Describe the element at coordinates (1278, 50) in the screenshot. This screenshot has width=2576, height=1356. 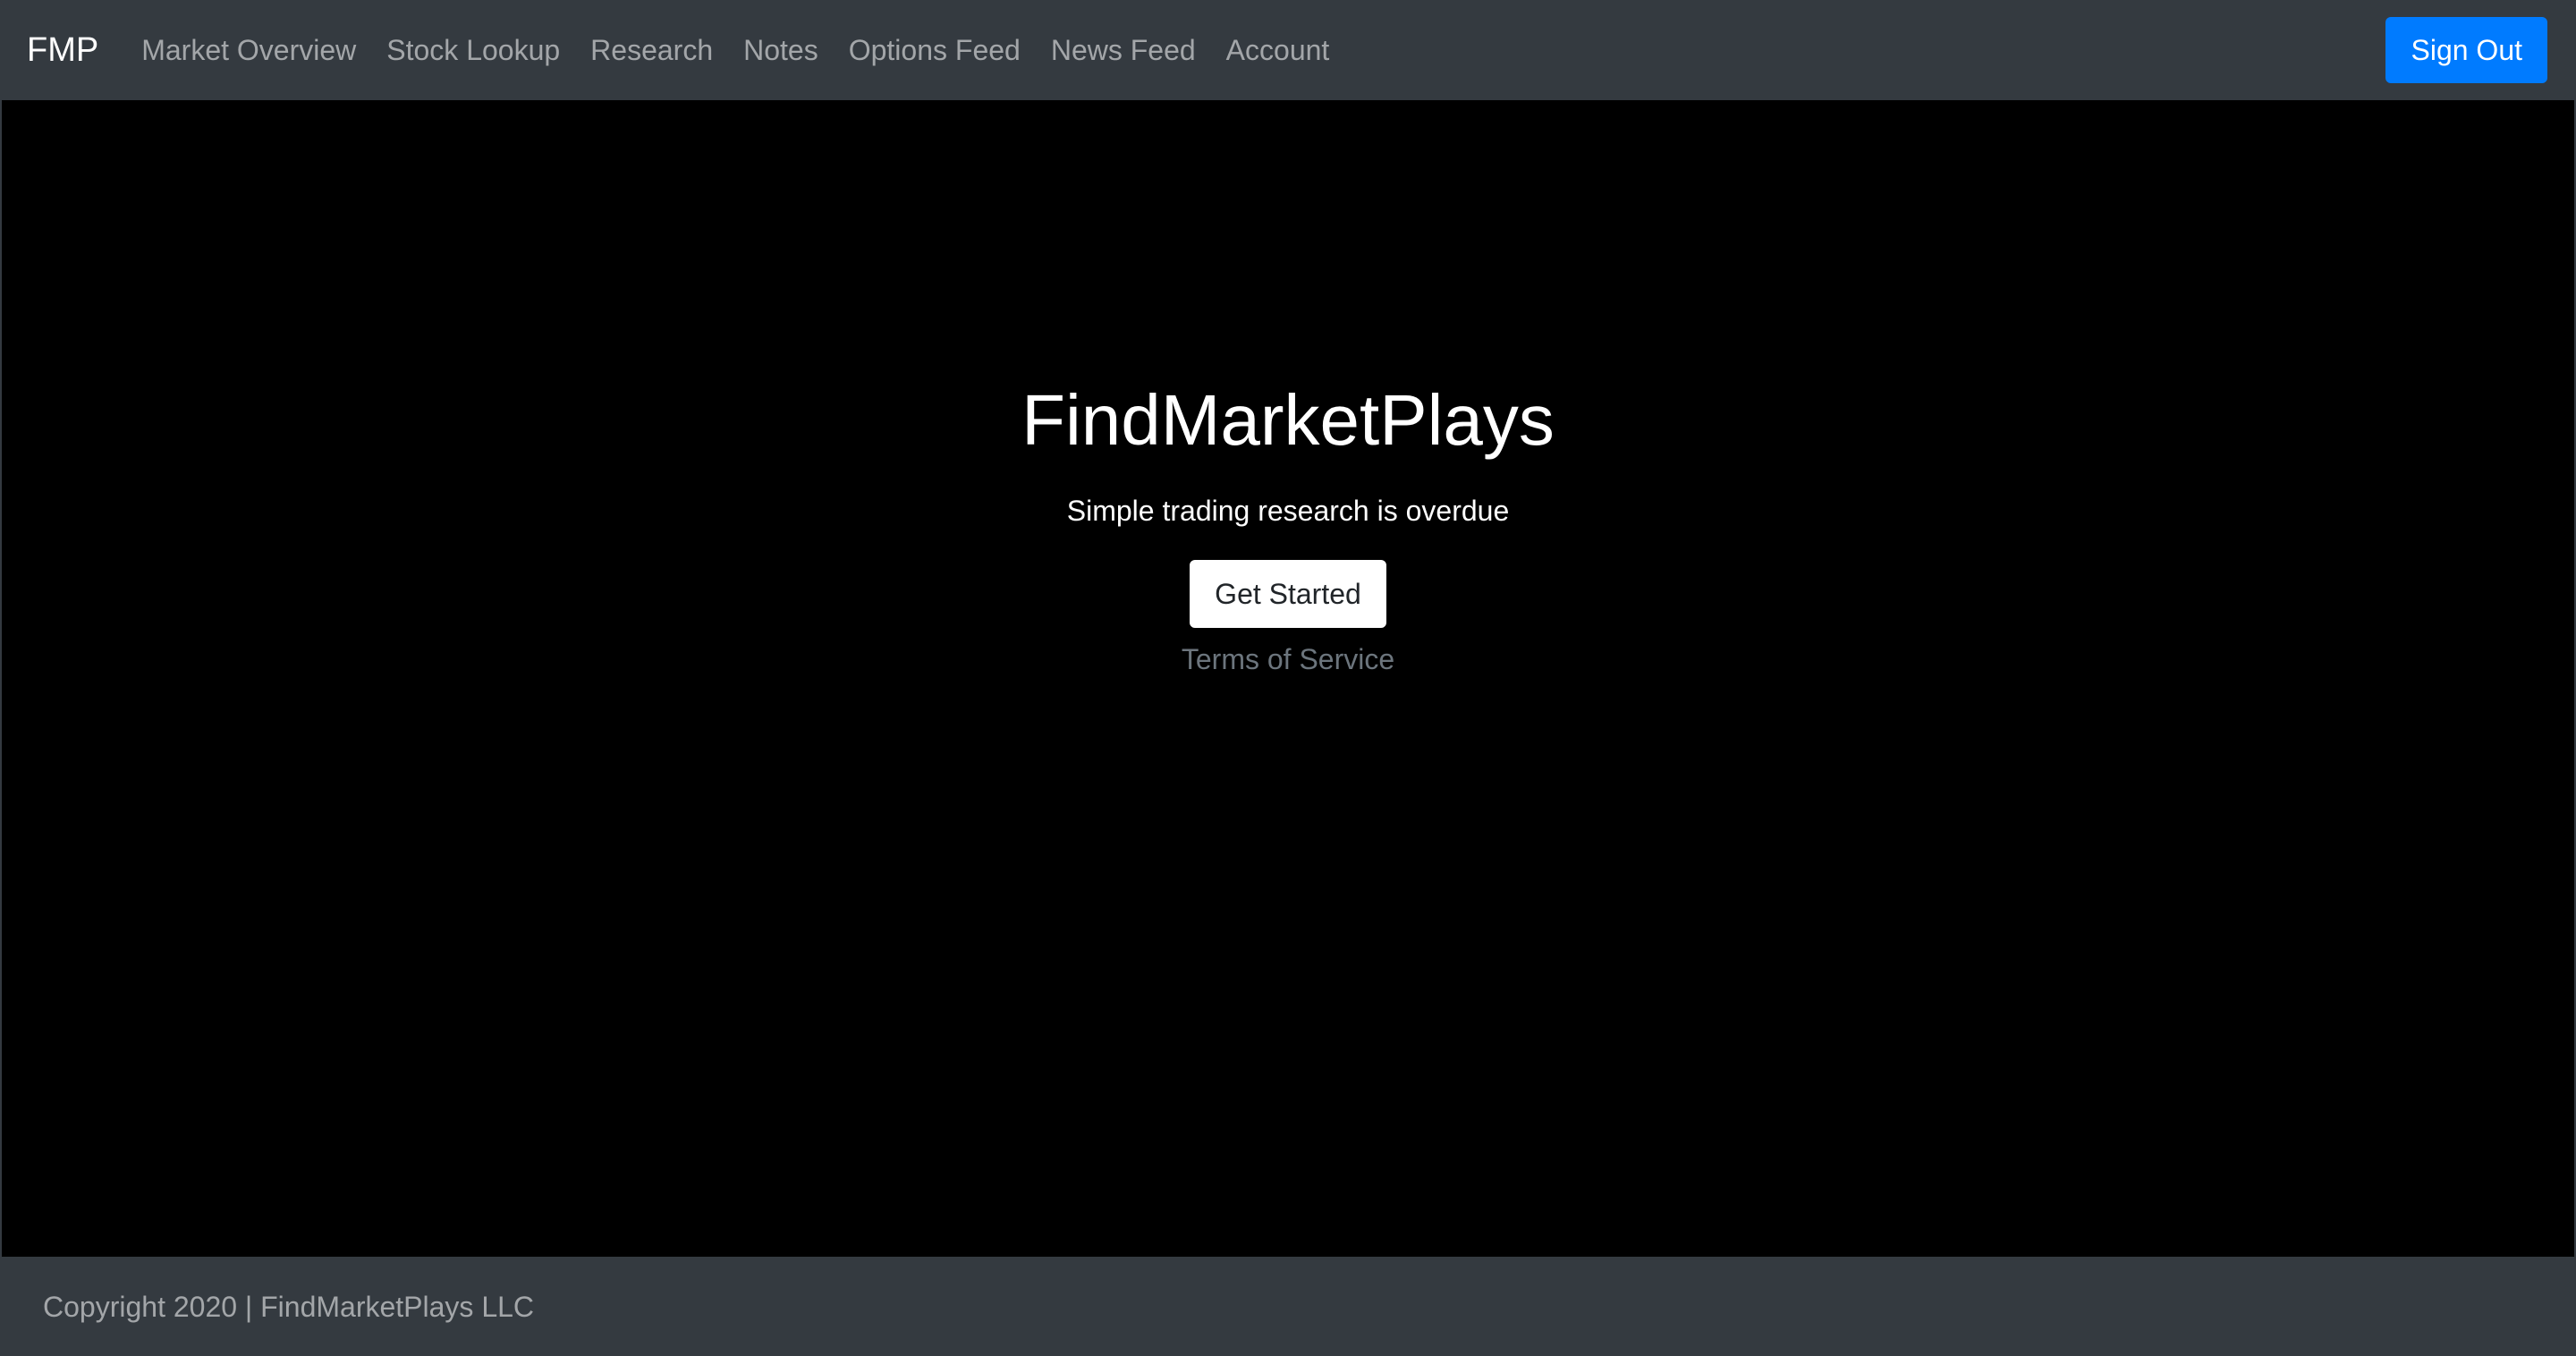
I see `nav-link-account: Account` at that location.